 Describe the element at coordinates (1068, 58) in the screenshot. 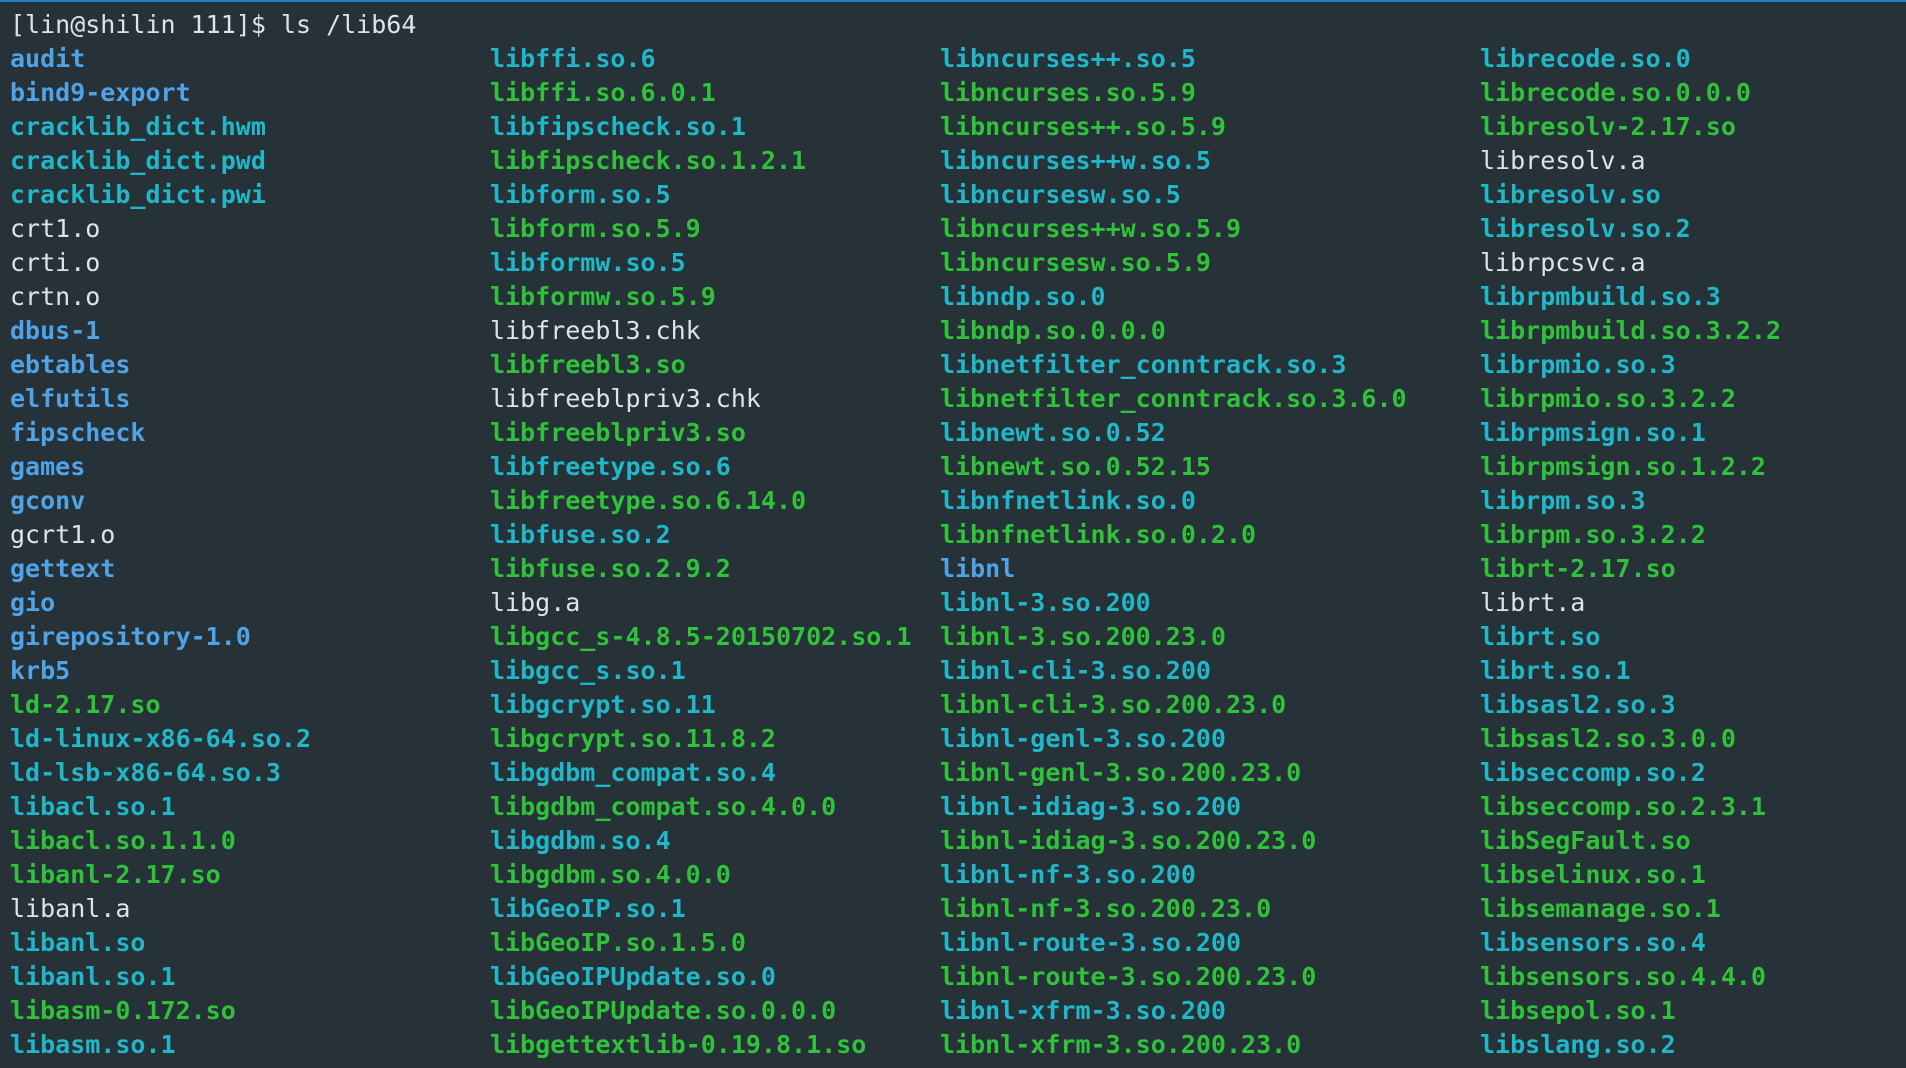

I see `file-entry: libncurses++.so.5` at that location.